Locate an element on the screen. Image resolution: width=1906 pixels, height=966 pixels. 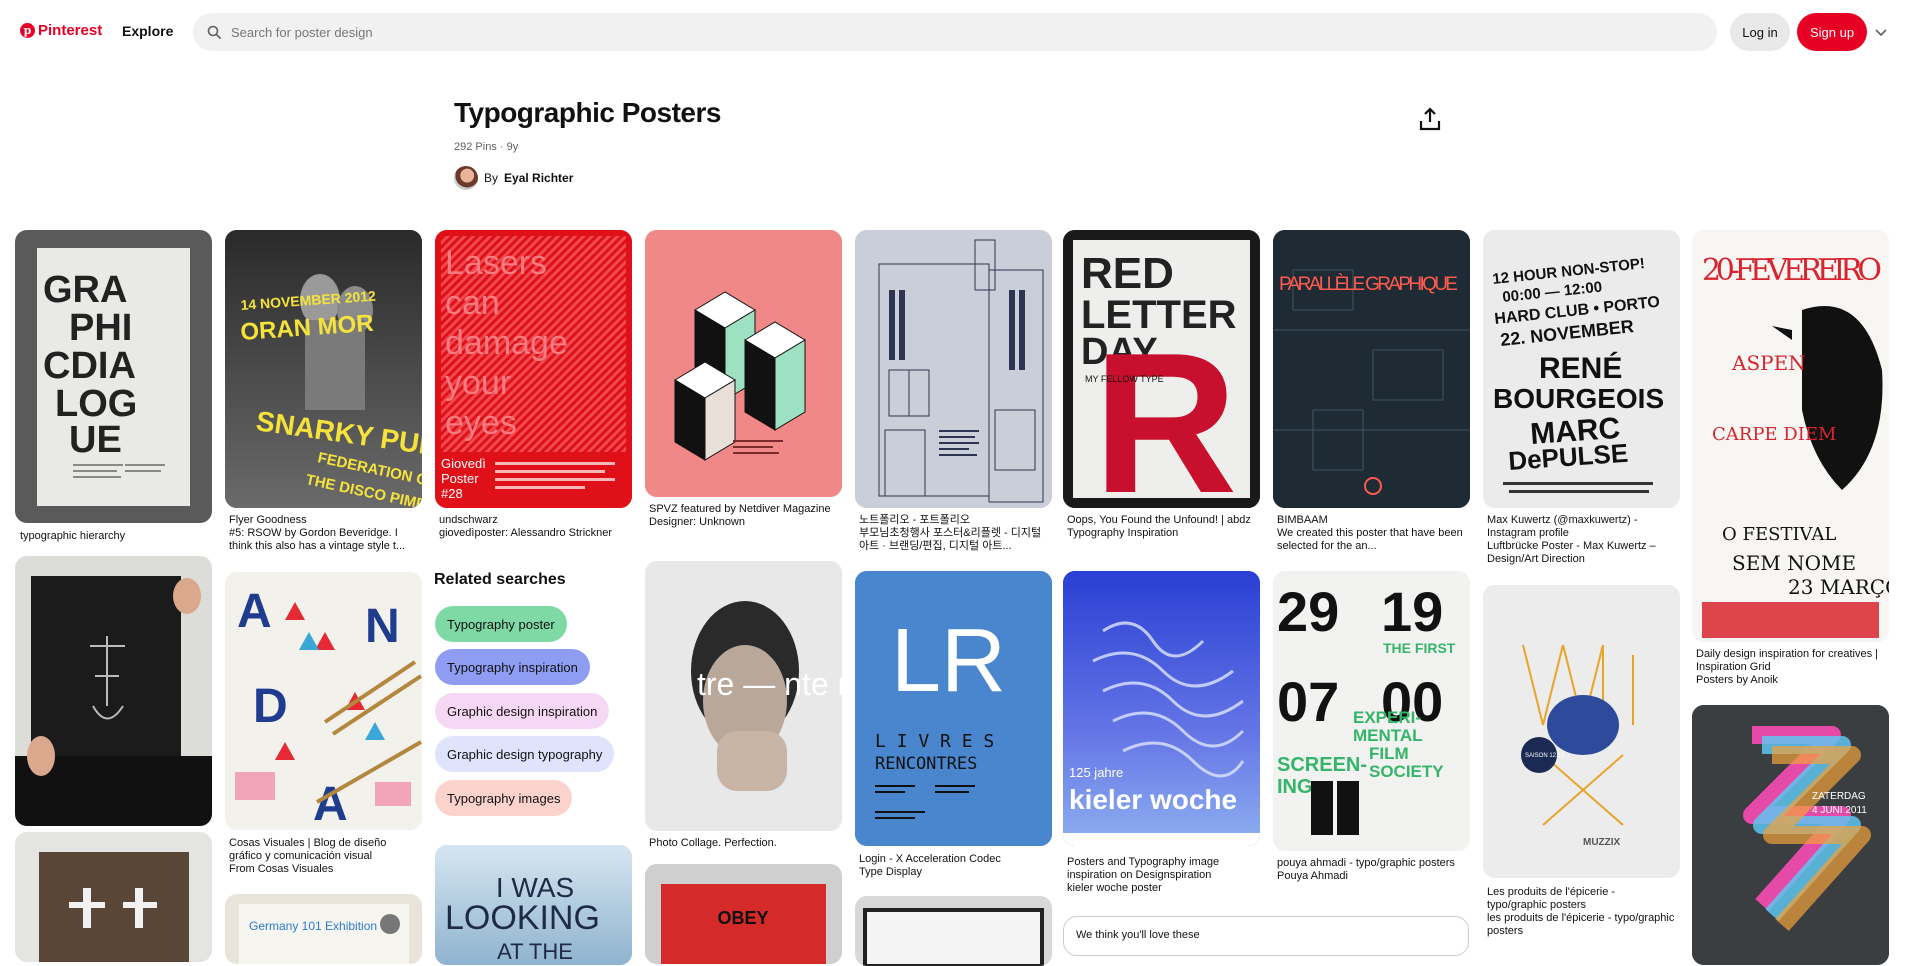
pin-image-livres-rencontres: LR L I V R E S RENCONTRES is located at coordinates (953, 708).